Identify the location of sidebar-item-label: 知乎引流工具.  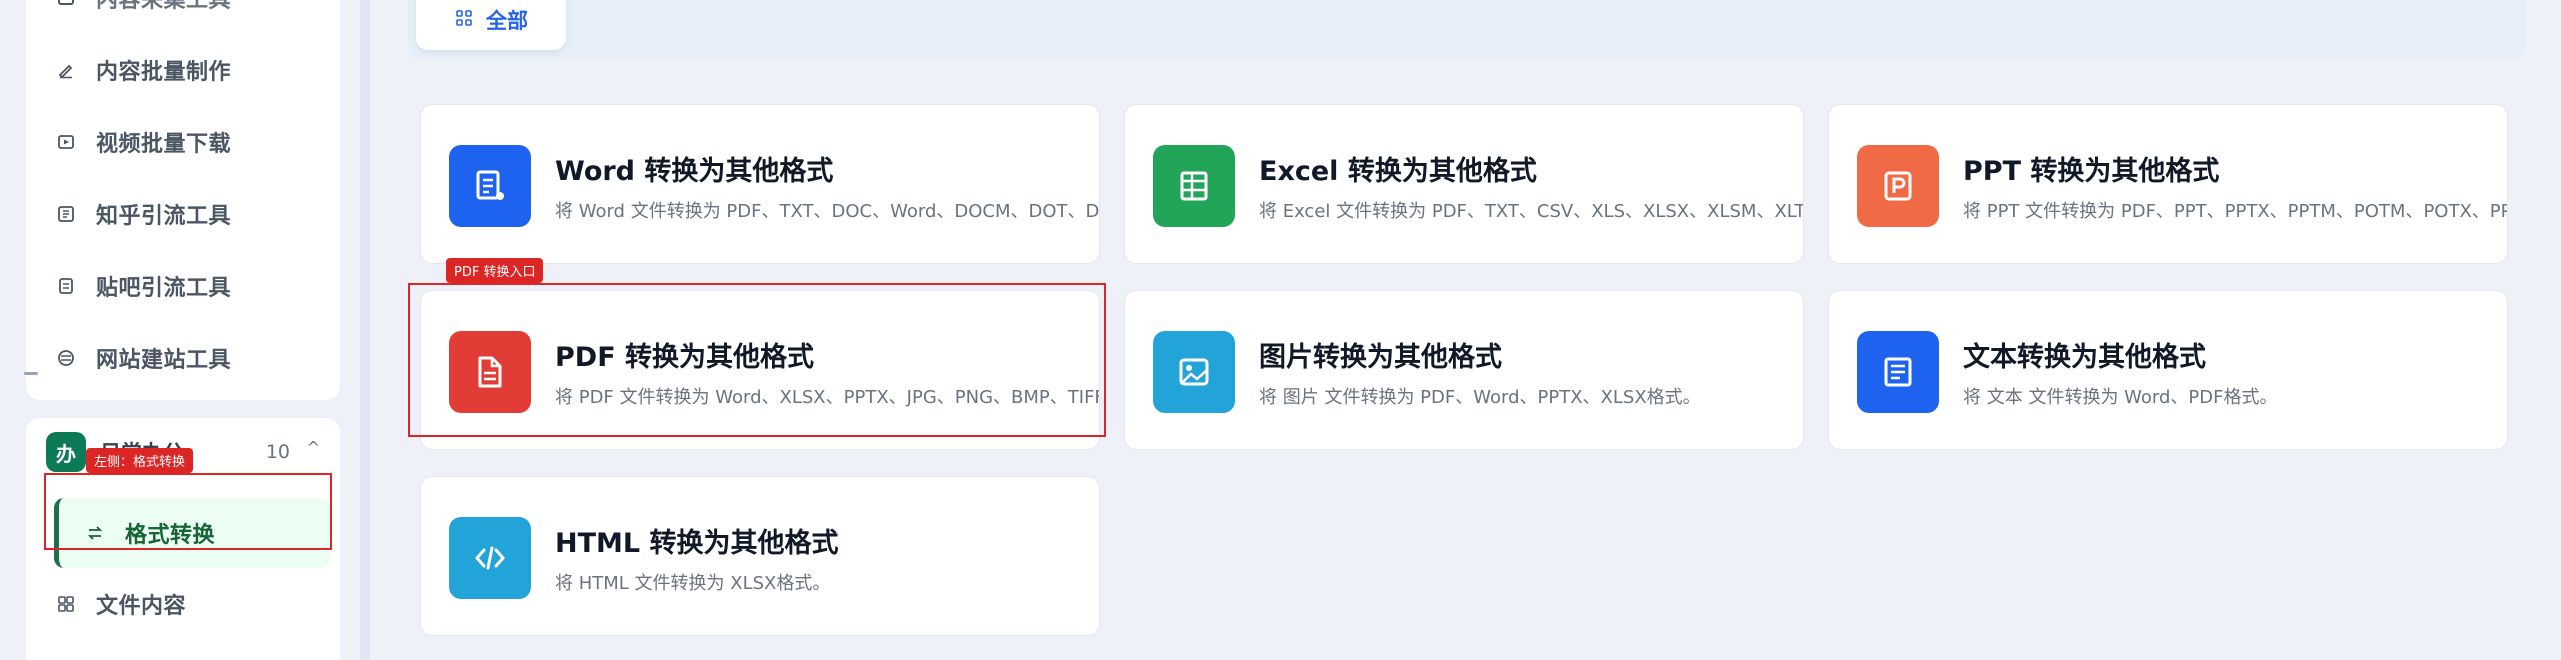
(164, 216).